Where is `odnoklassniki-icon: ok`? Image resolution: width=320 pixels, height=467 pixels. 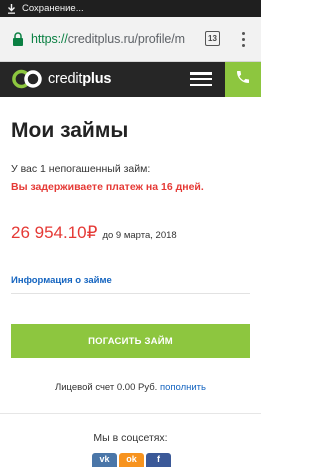
odnoklassniki-icon: ok is located at coordinates (131, 460).